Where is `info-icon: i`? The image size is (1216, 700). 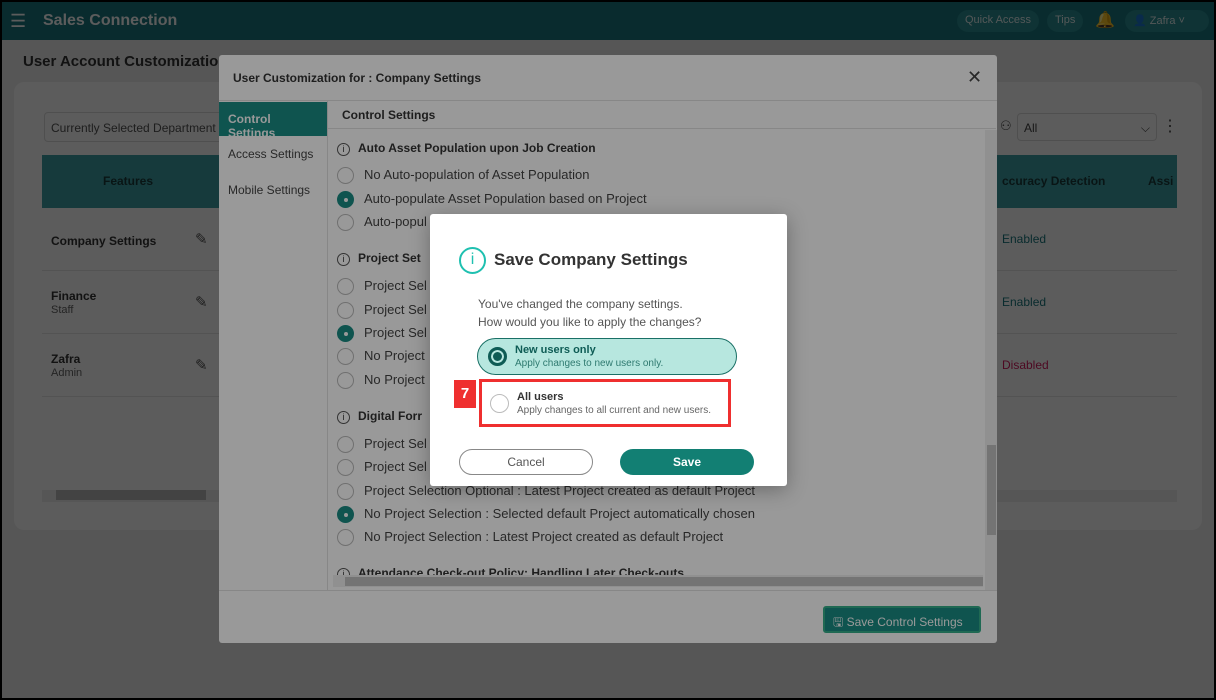
info-icon: i is located at coordinates (472, 260).